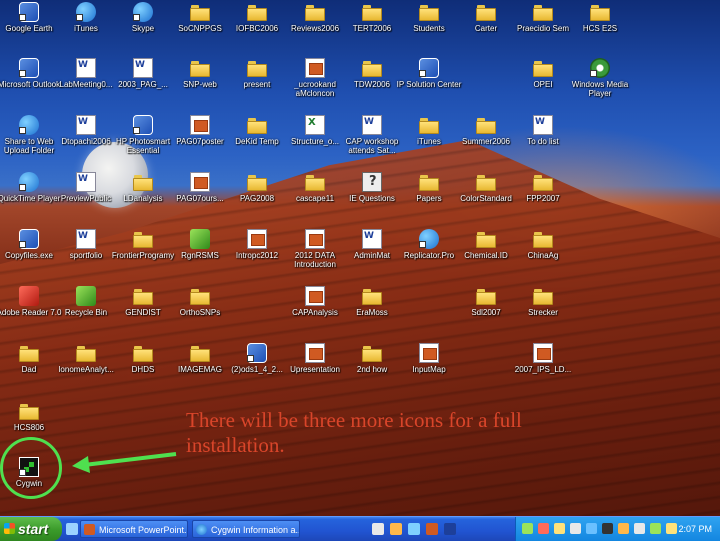 This screenshot has height=541, width=720. I want to click on desktop-icon-inputmap: InputMap, so click(429, 370).